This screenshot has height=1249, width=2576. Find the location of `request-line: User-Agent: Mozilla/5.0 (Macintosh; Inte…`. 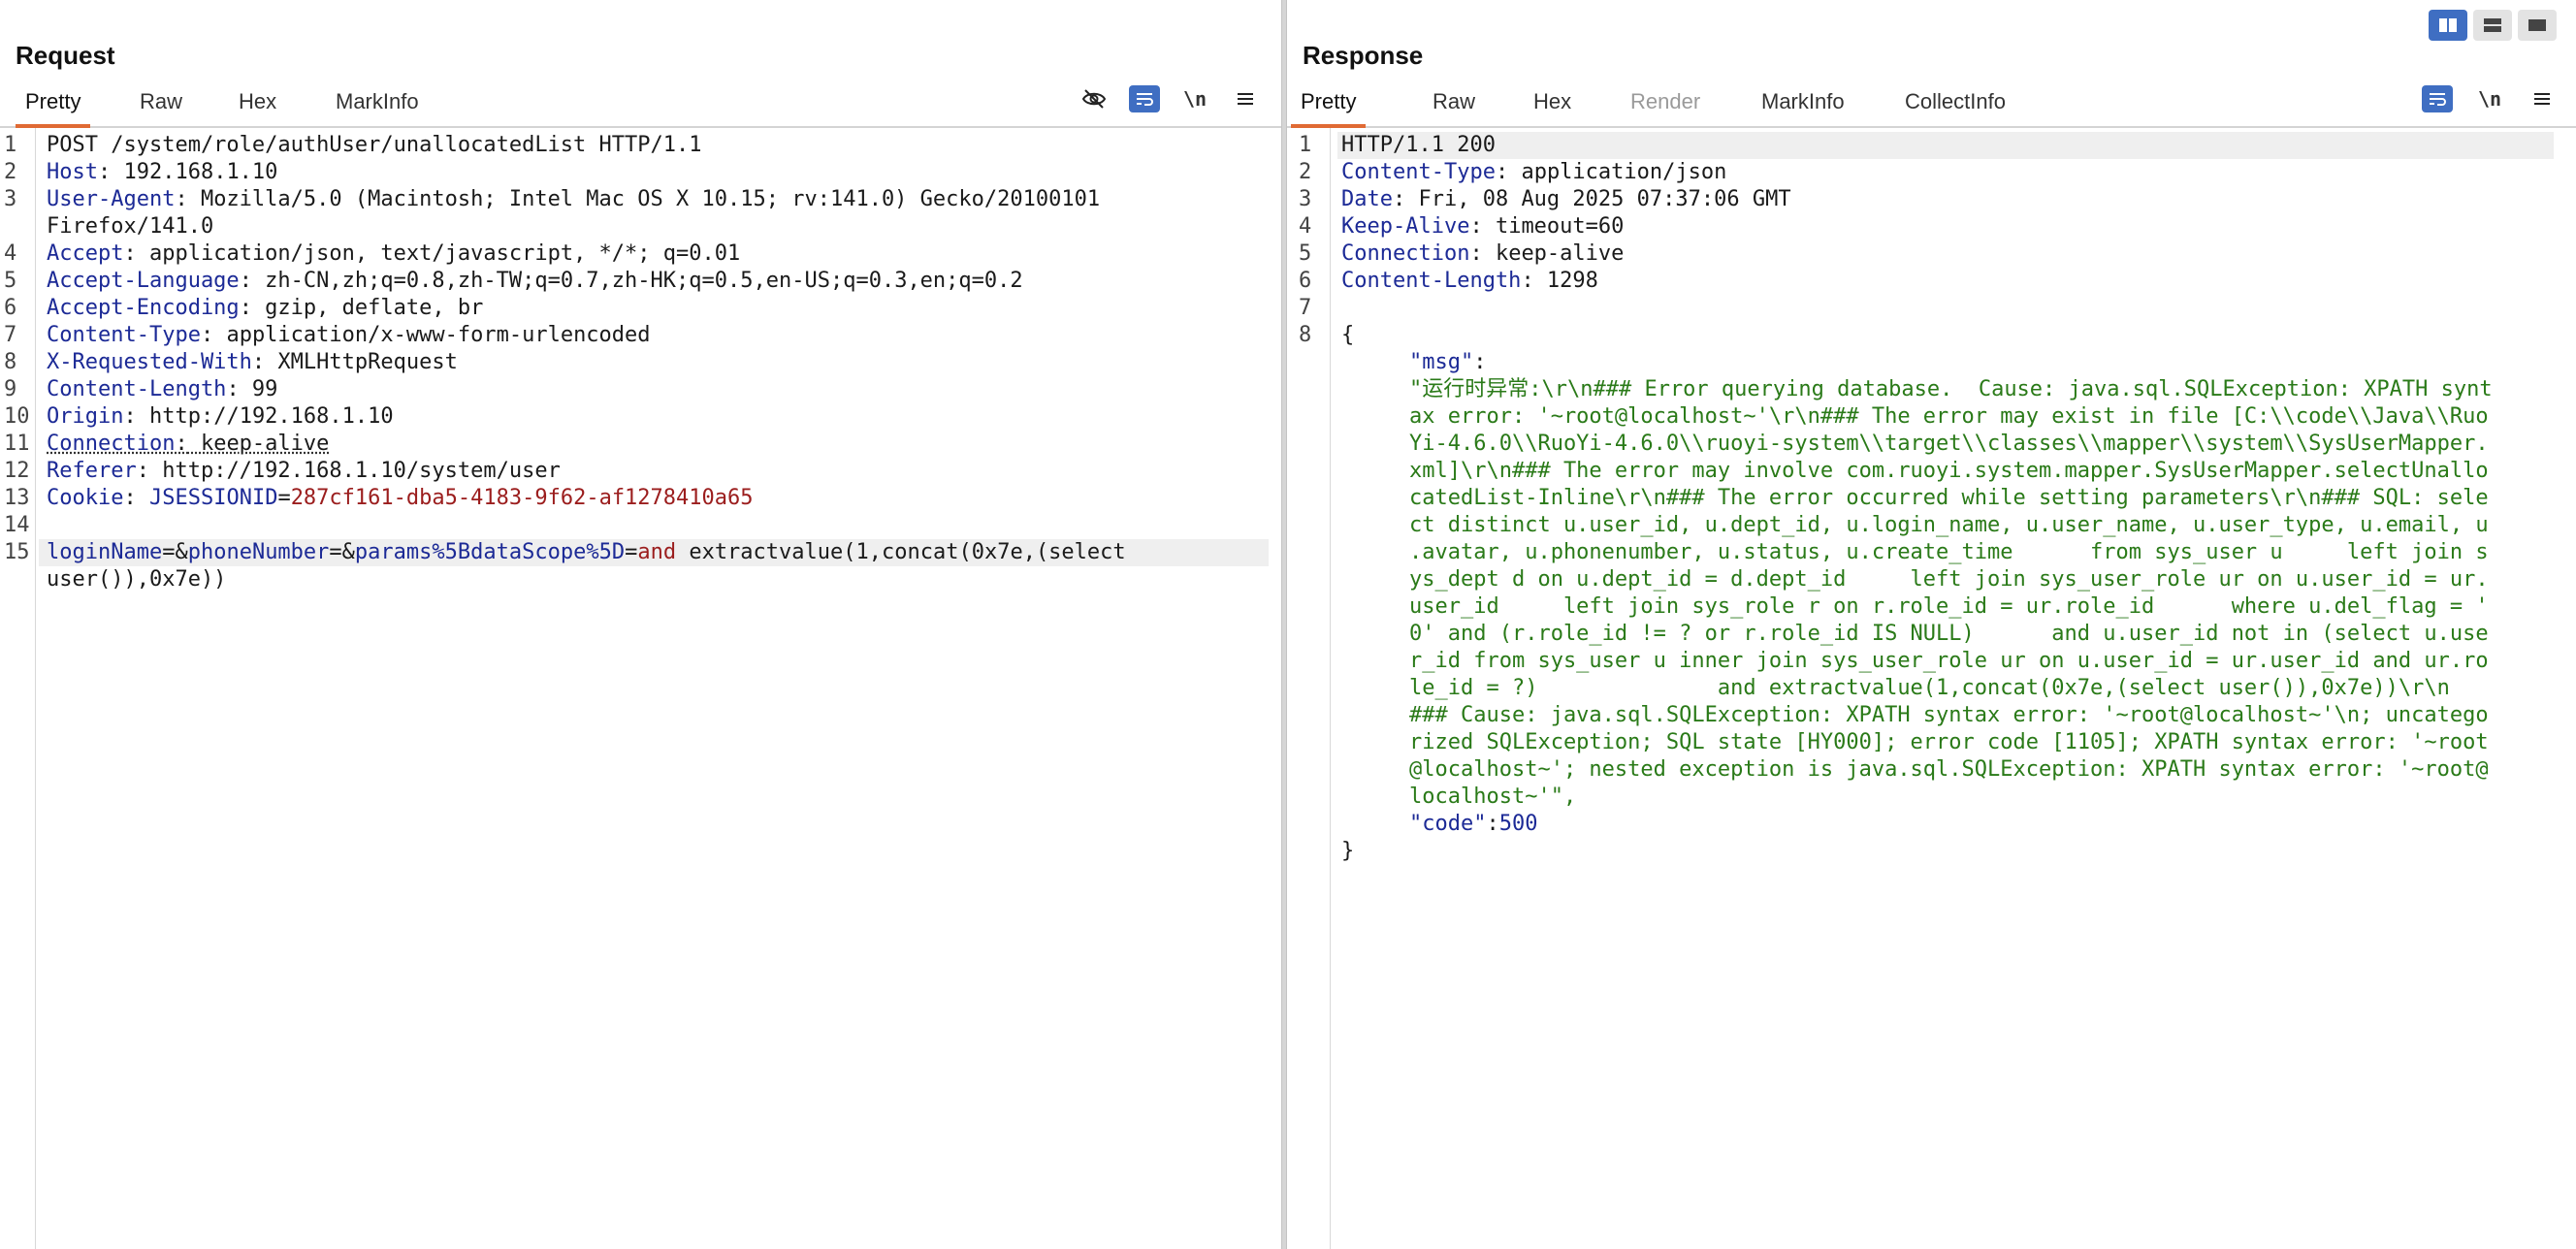

request-line: User-Agent: Mozilla/5.0 (Macintosh; Inte… is located at coordinates (574, 199).